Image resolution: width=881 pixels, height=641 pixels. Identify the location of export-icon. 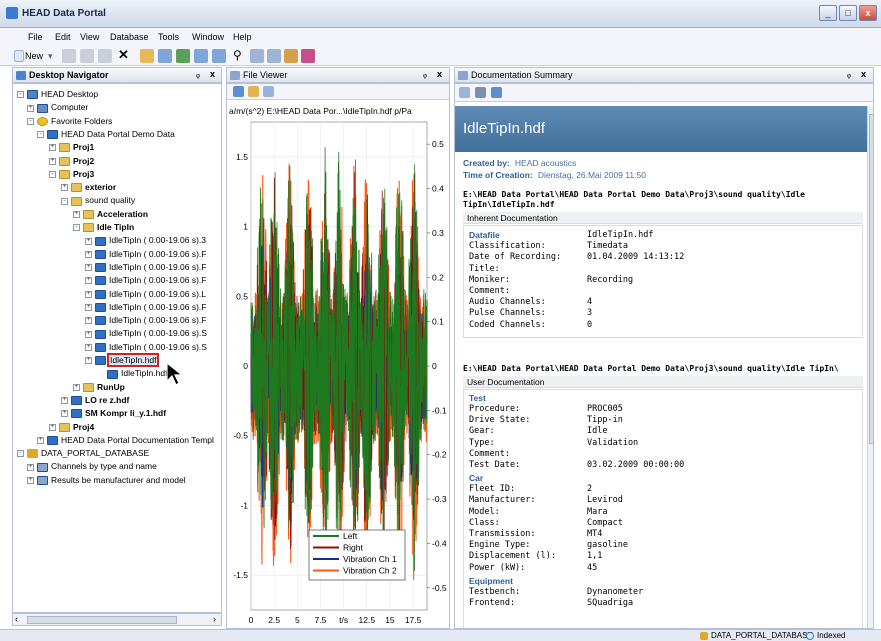
(201, 56).